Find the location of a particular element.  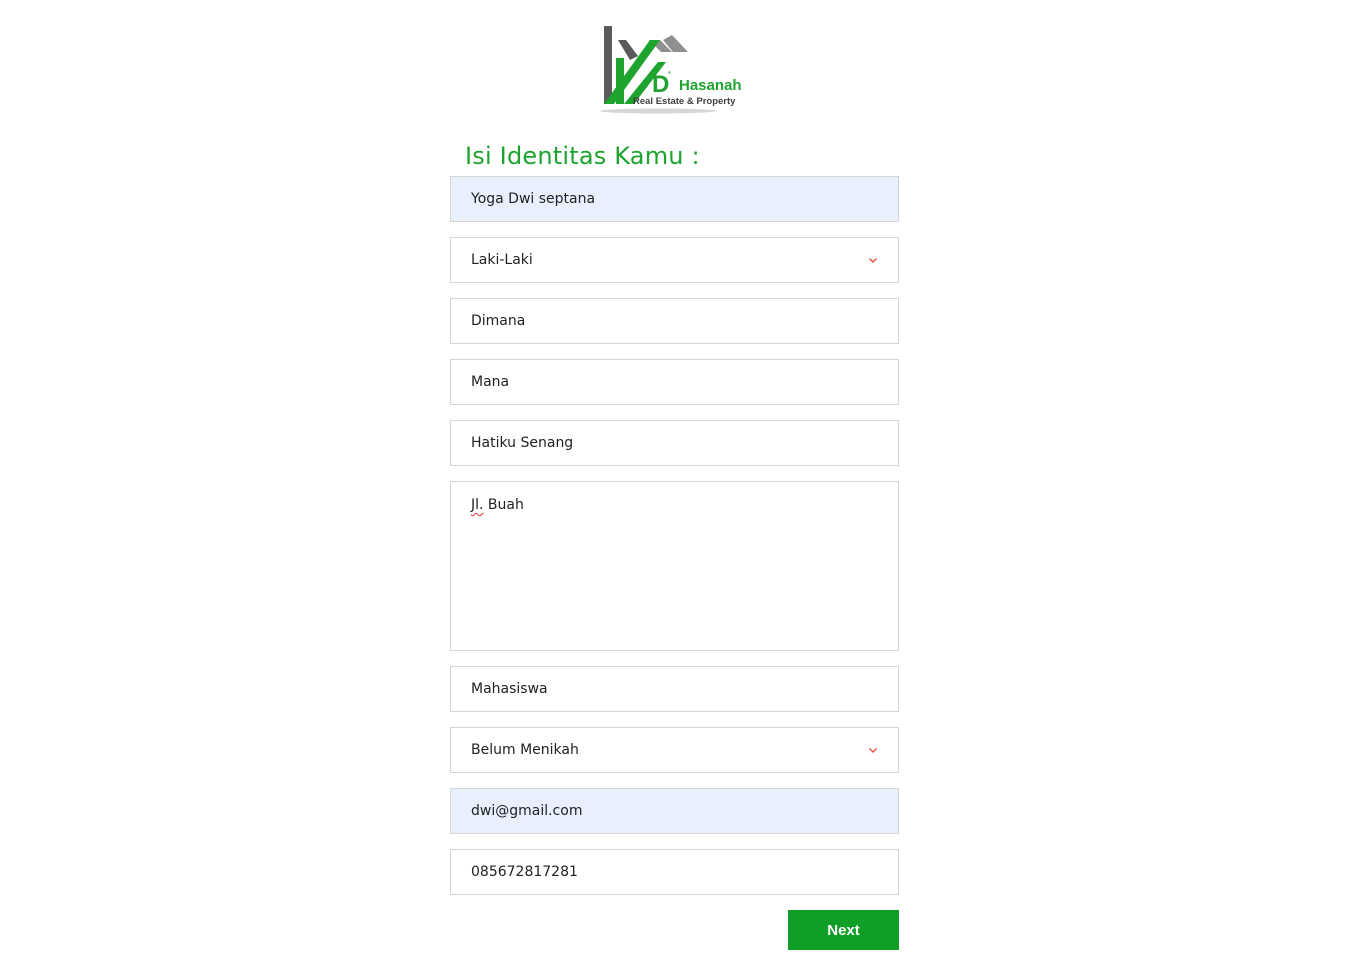

dhasanah-logo: D ‘ Hasanah Real Estate & Property is located at coordinates (674, 70).